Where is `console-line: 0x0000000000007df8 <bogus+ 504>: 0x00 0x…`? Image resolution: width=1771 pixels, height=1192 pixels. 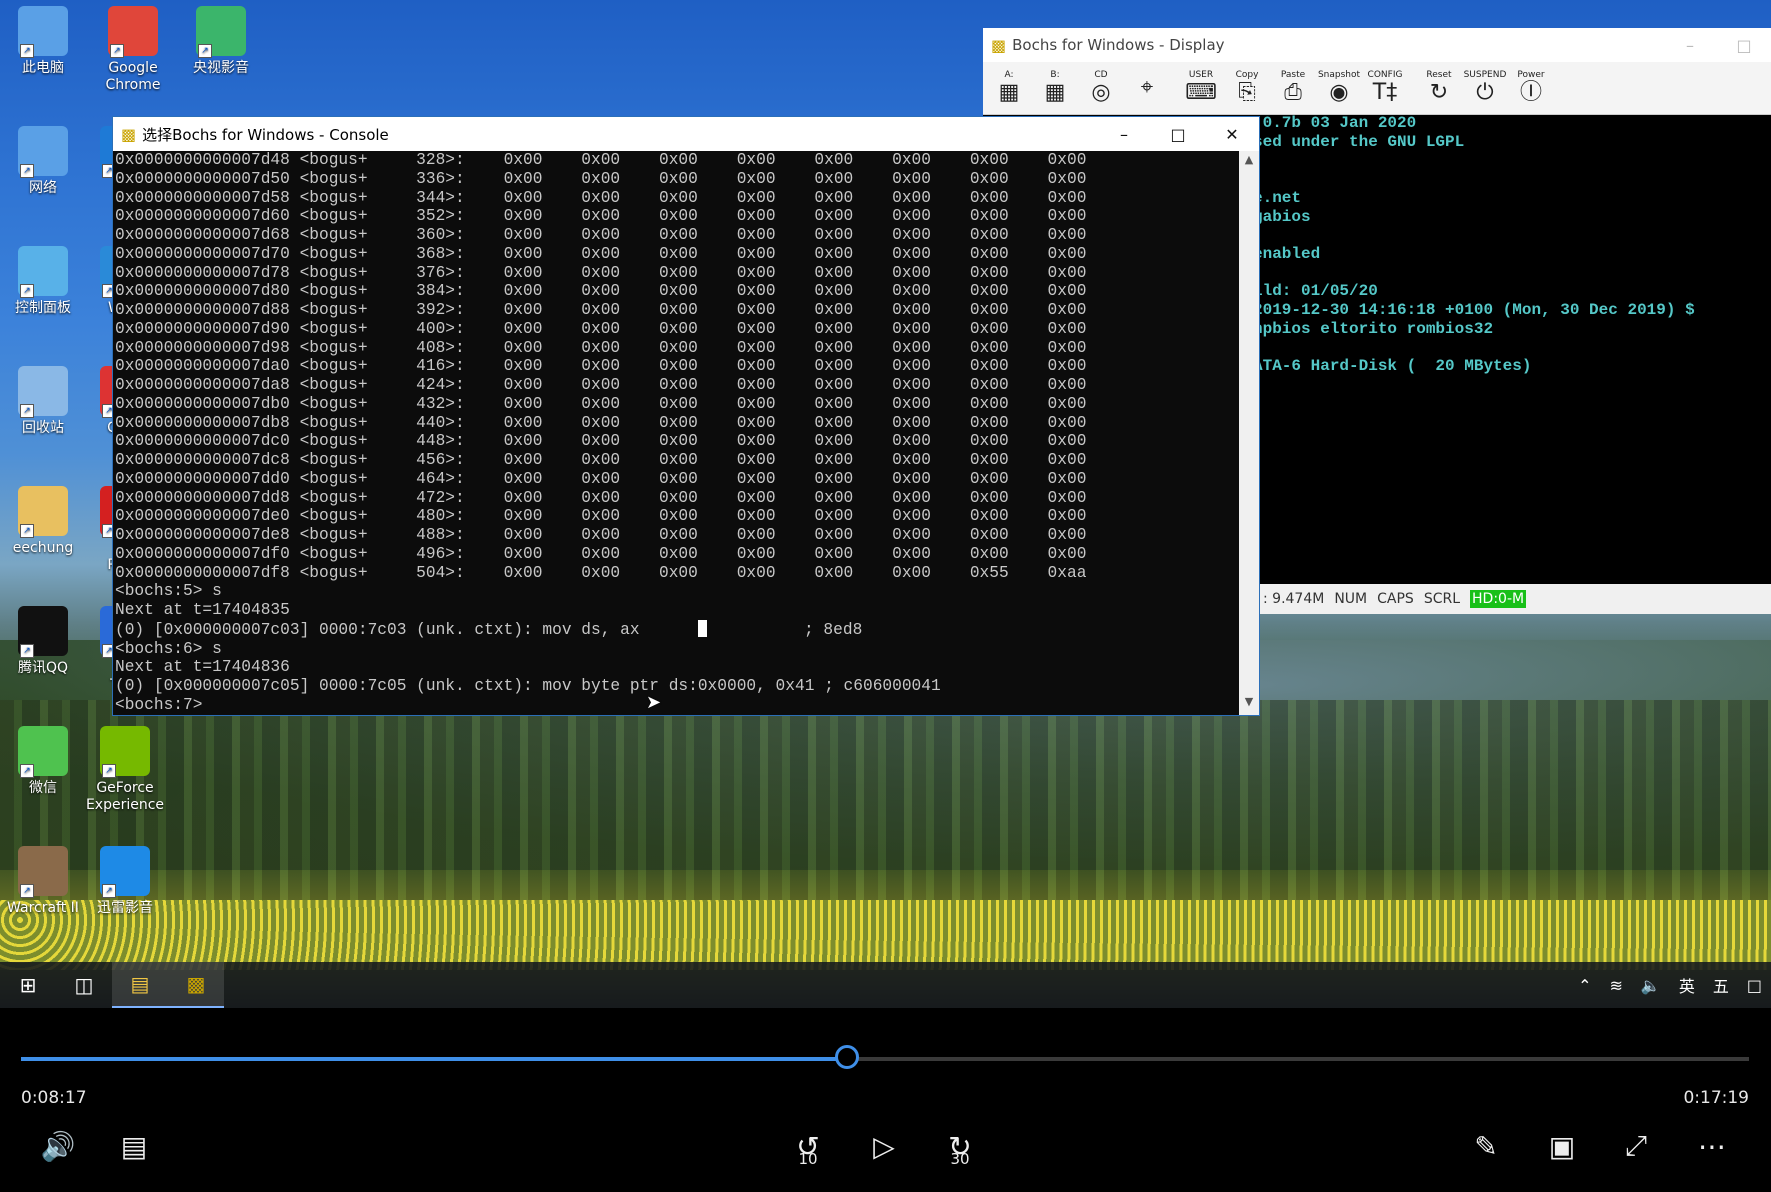 console-line: 0x0000000000007df8 <bogus+ 504>: 0x00 0x… is located at coordinates (601, 572).